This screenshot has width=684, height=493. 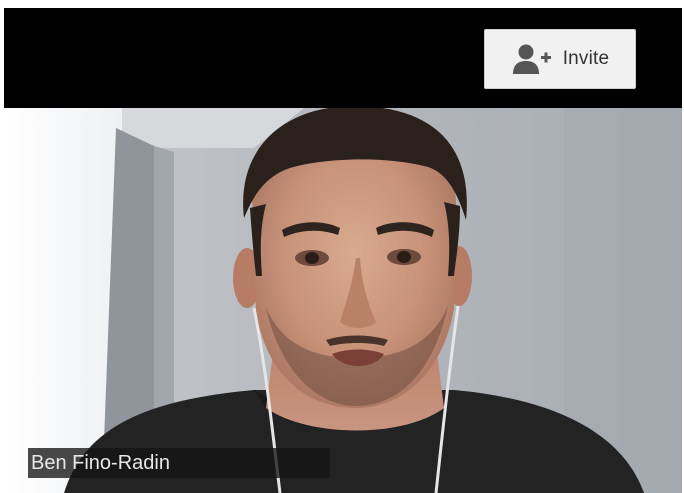 What do you see at coordinates (586, 58) in the screenshot?
I see `invite-button-label: Invite` at bounding box center [586, 58].